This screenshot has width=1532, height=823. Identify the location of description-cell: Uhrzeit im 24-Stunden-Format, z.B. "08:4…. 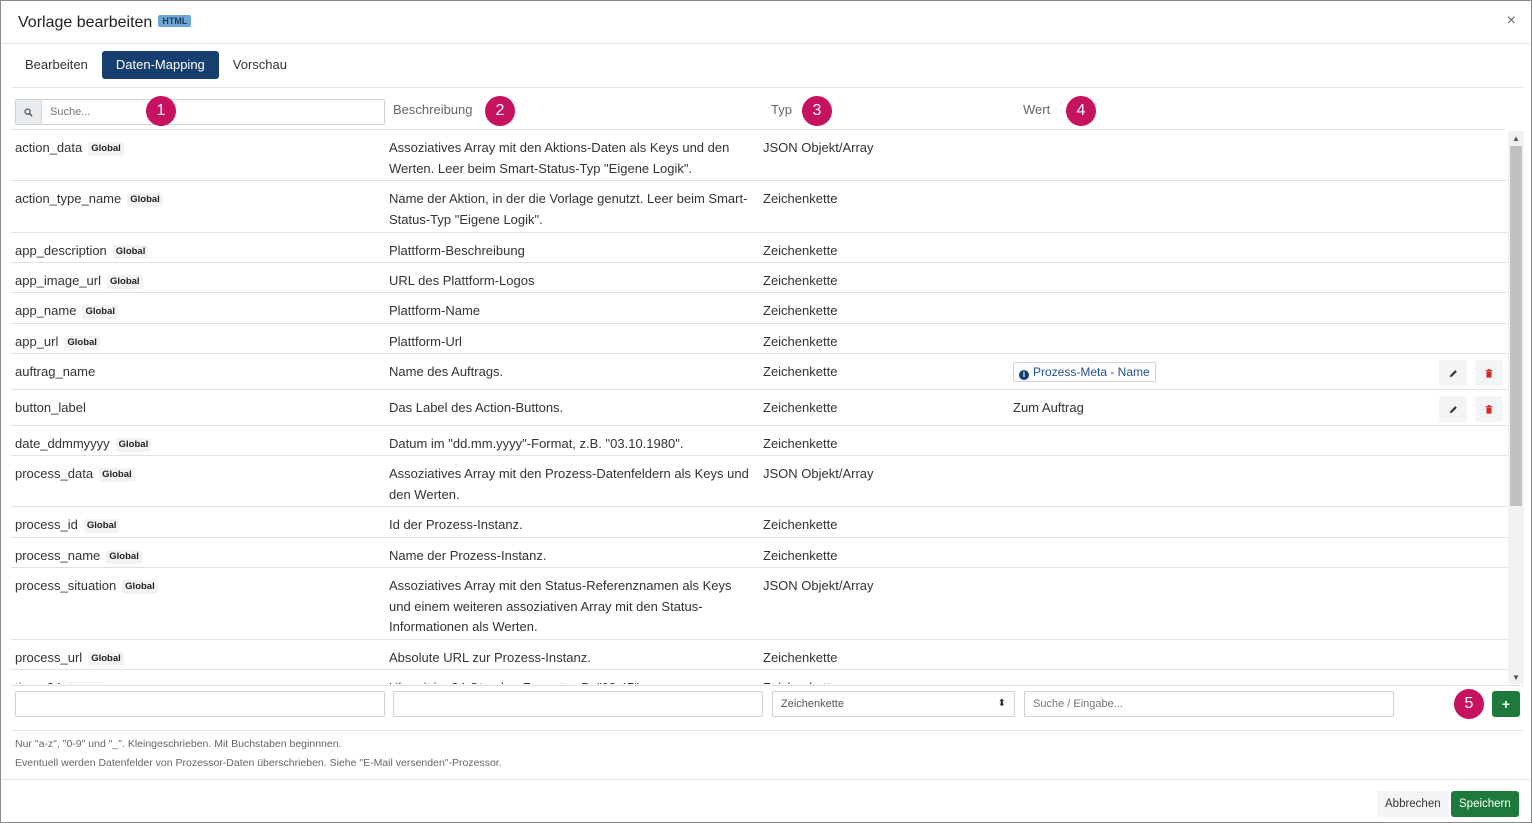
(571, 681).